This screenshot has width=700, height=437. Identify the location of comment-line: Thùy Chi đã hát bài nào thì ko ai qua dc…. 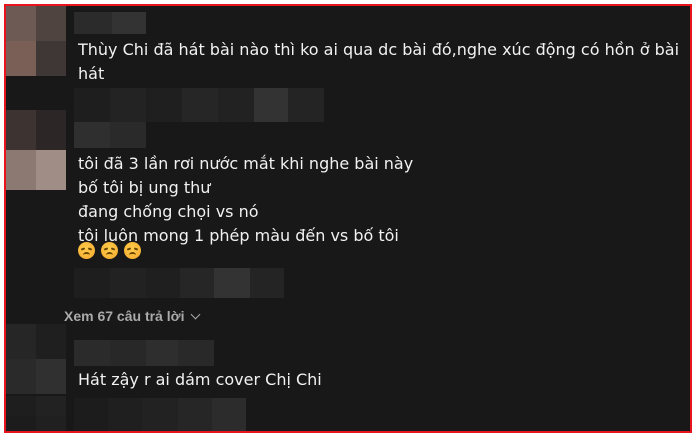
(379, 49).